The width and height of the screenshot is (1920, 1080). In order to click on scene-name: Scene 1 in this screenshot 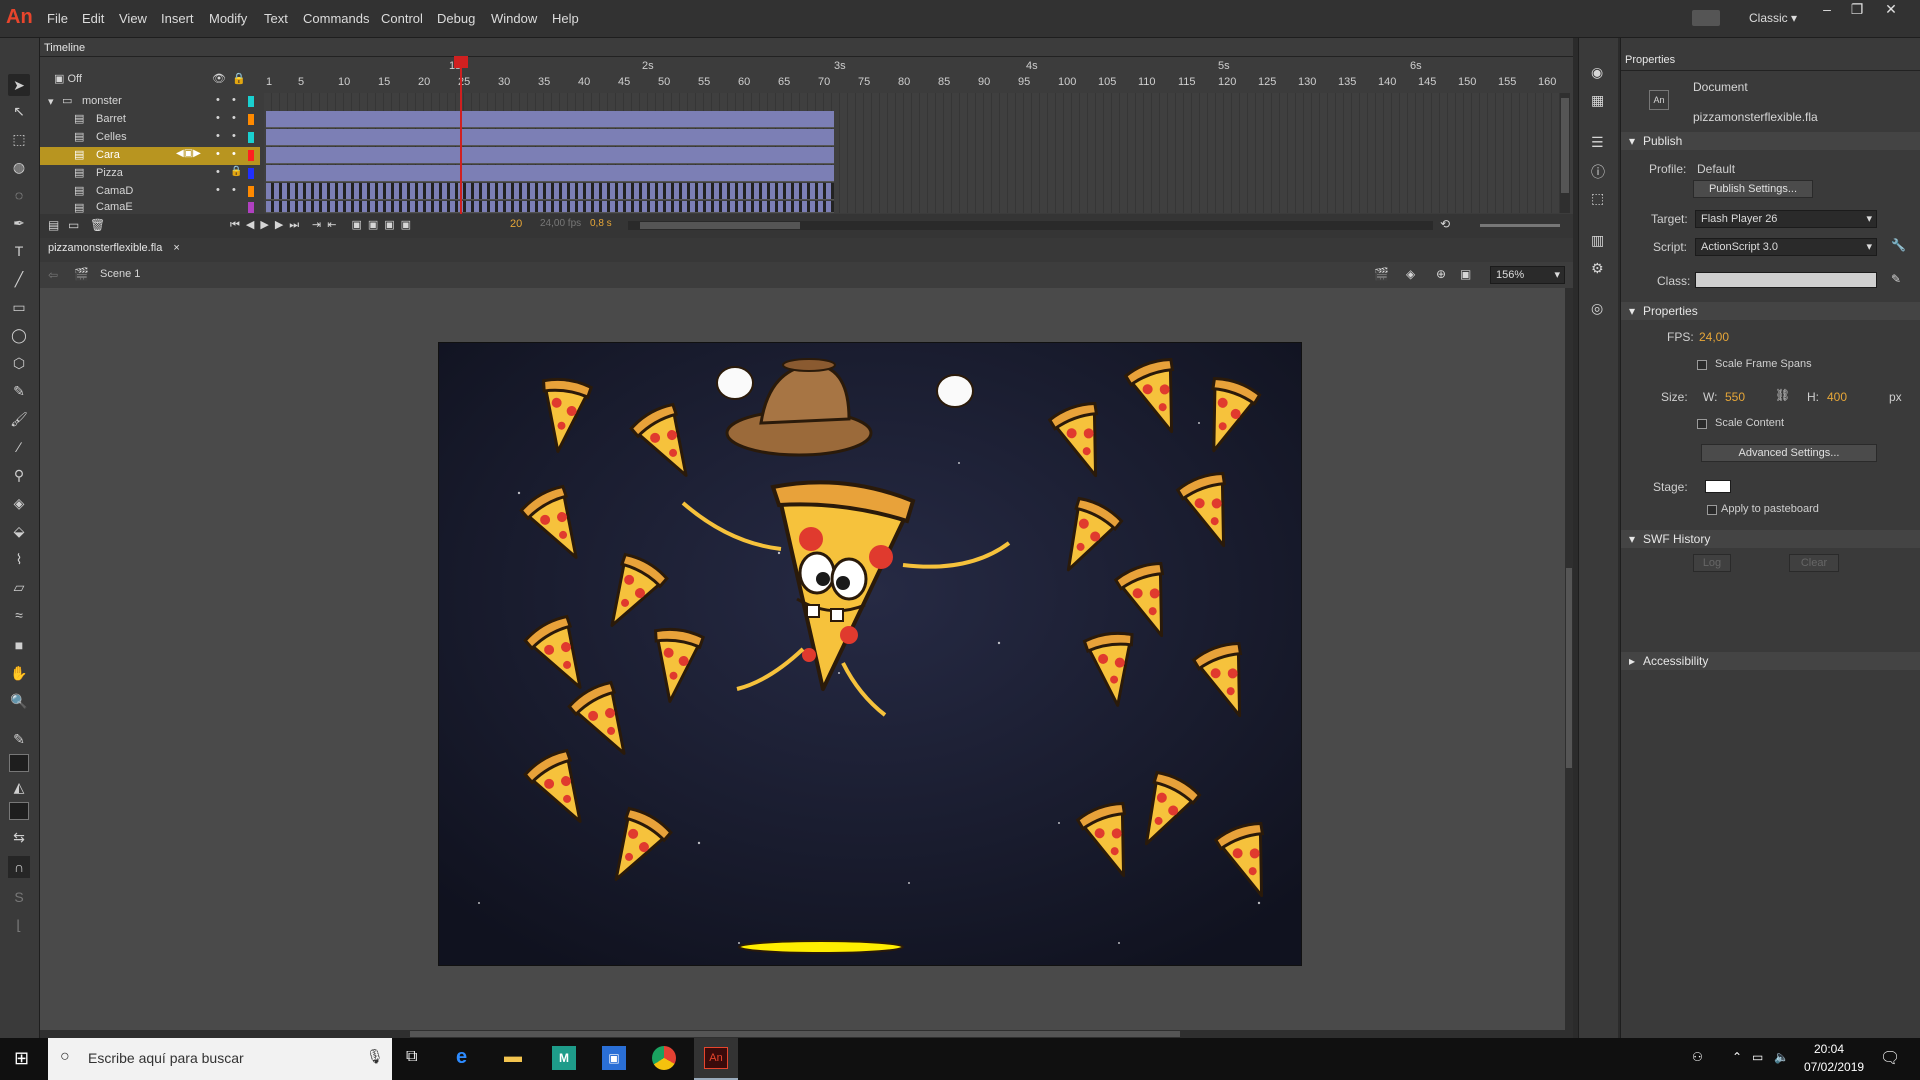, I will do `click(120, 274)`.